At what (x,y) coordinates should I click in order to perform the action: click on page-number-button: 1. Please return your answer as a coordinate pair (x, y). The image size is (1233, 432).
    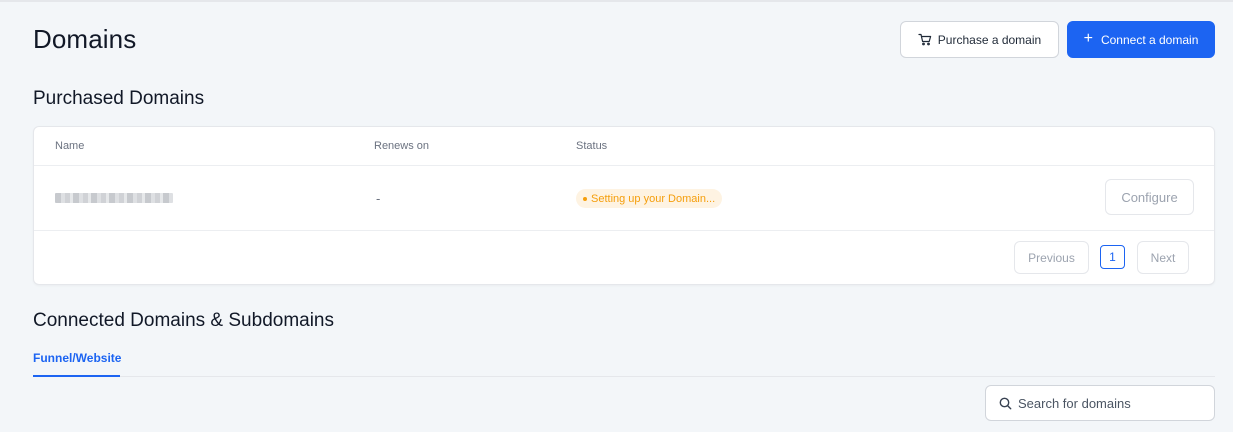
    Looking at the image, I should click on (1112, 257).